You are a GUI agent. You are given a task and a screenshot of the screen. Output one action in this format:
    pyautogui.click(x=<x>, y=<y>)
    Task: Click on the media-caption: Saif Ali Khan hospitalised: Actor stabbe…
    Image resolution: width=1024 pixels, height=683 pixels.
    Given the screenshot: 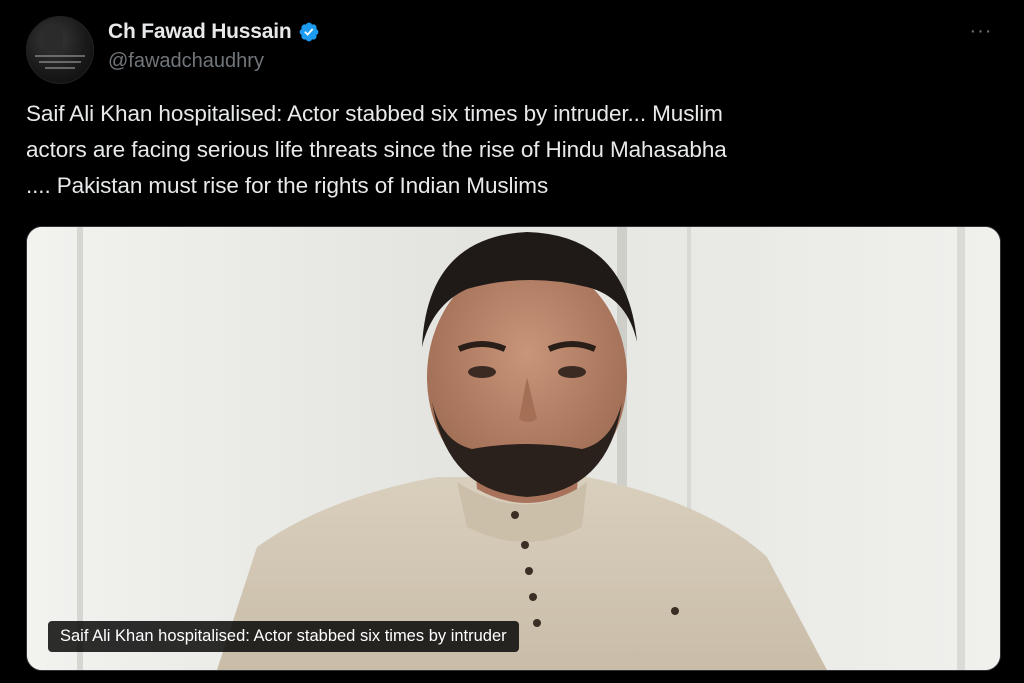 What is the action you would take?
    pyautogui.click(x=283, y=636)
    